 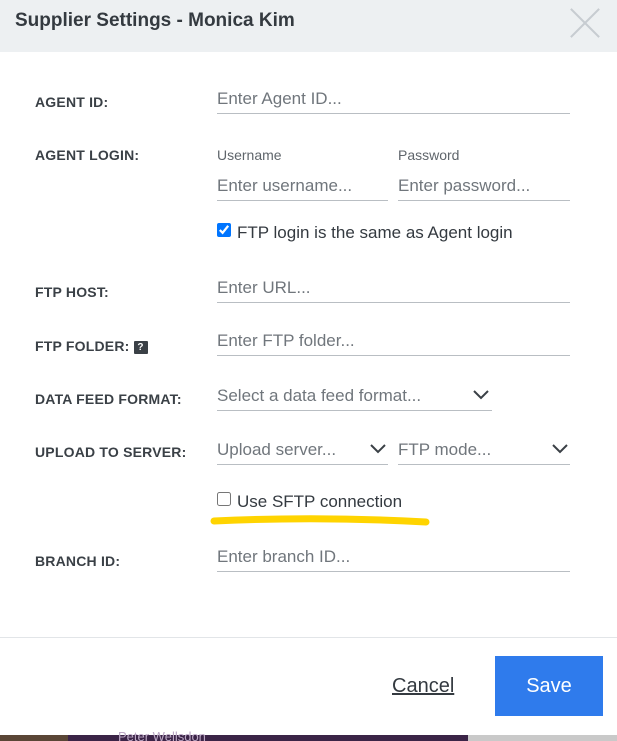 What do you see at coordinates (224, 230) in the screenshot?
I see `ftp-same-login-checkbox` at bounding box center [224, 230].